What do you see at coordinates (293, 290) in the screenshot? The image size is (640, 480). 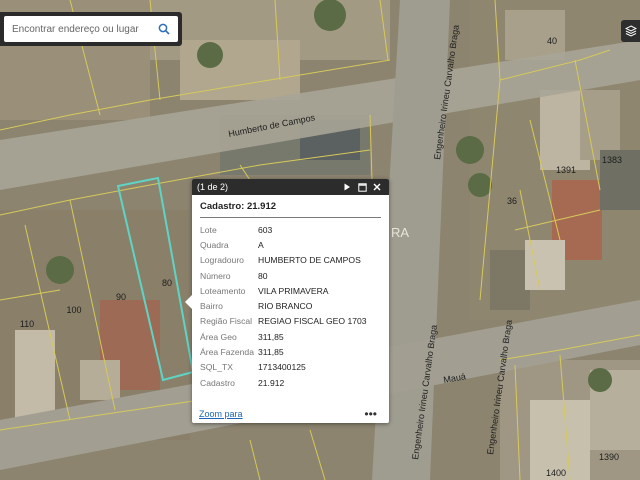 I see `attribute-value: VILA PRIMAVERA` at bounding box center [293, 290].